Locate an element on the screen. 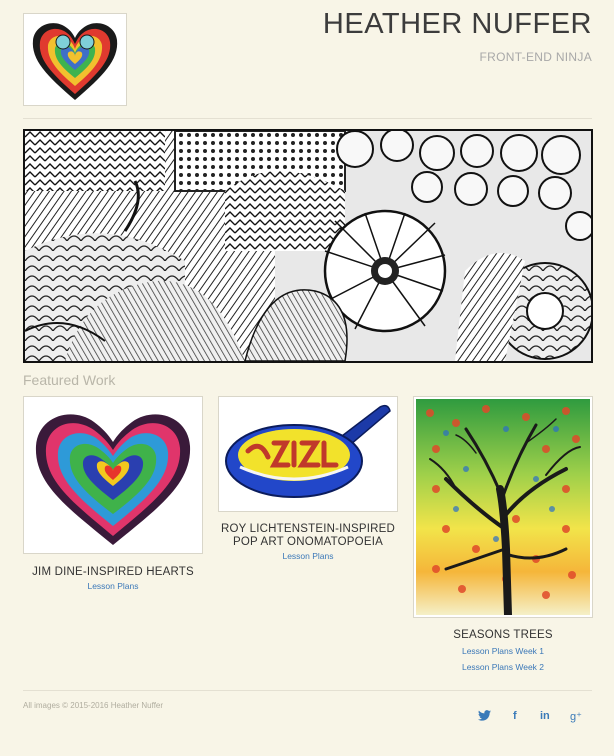 The width and height of the screenshot is (614, 756). featured-card-pop-art-image is located at coordinates (308, 454).